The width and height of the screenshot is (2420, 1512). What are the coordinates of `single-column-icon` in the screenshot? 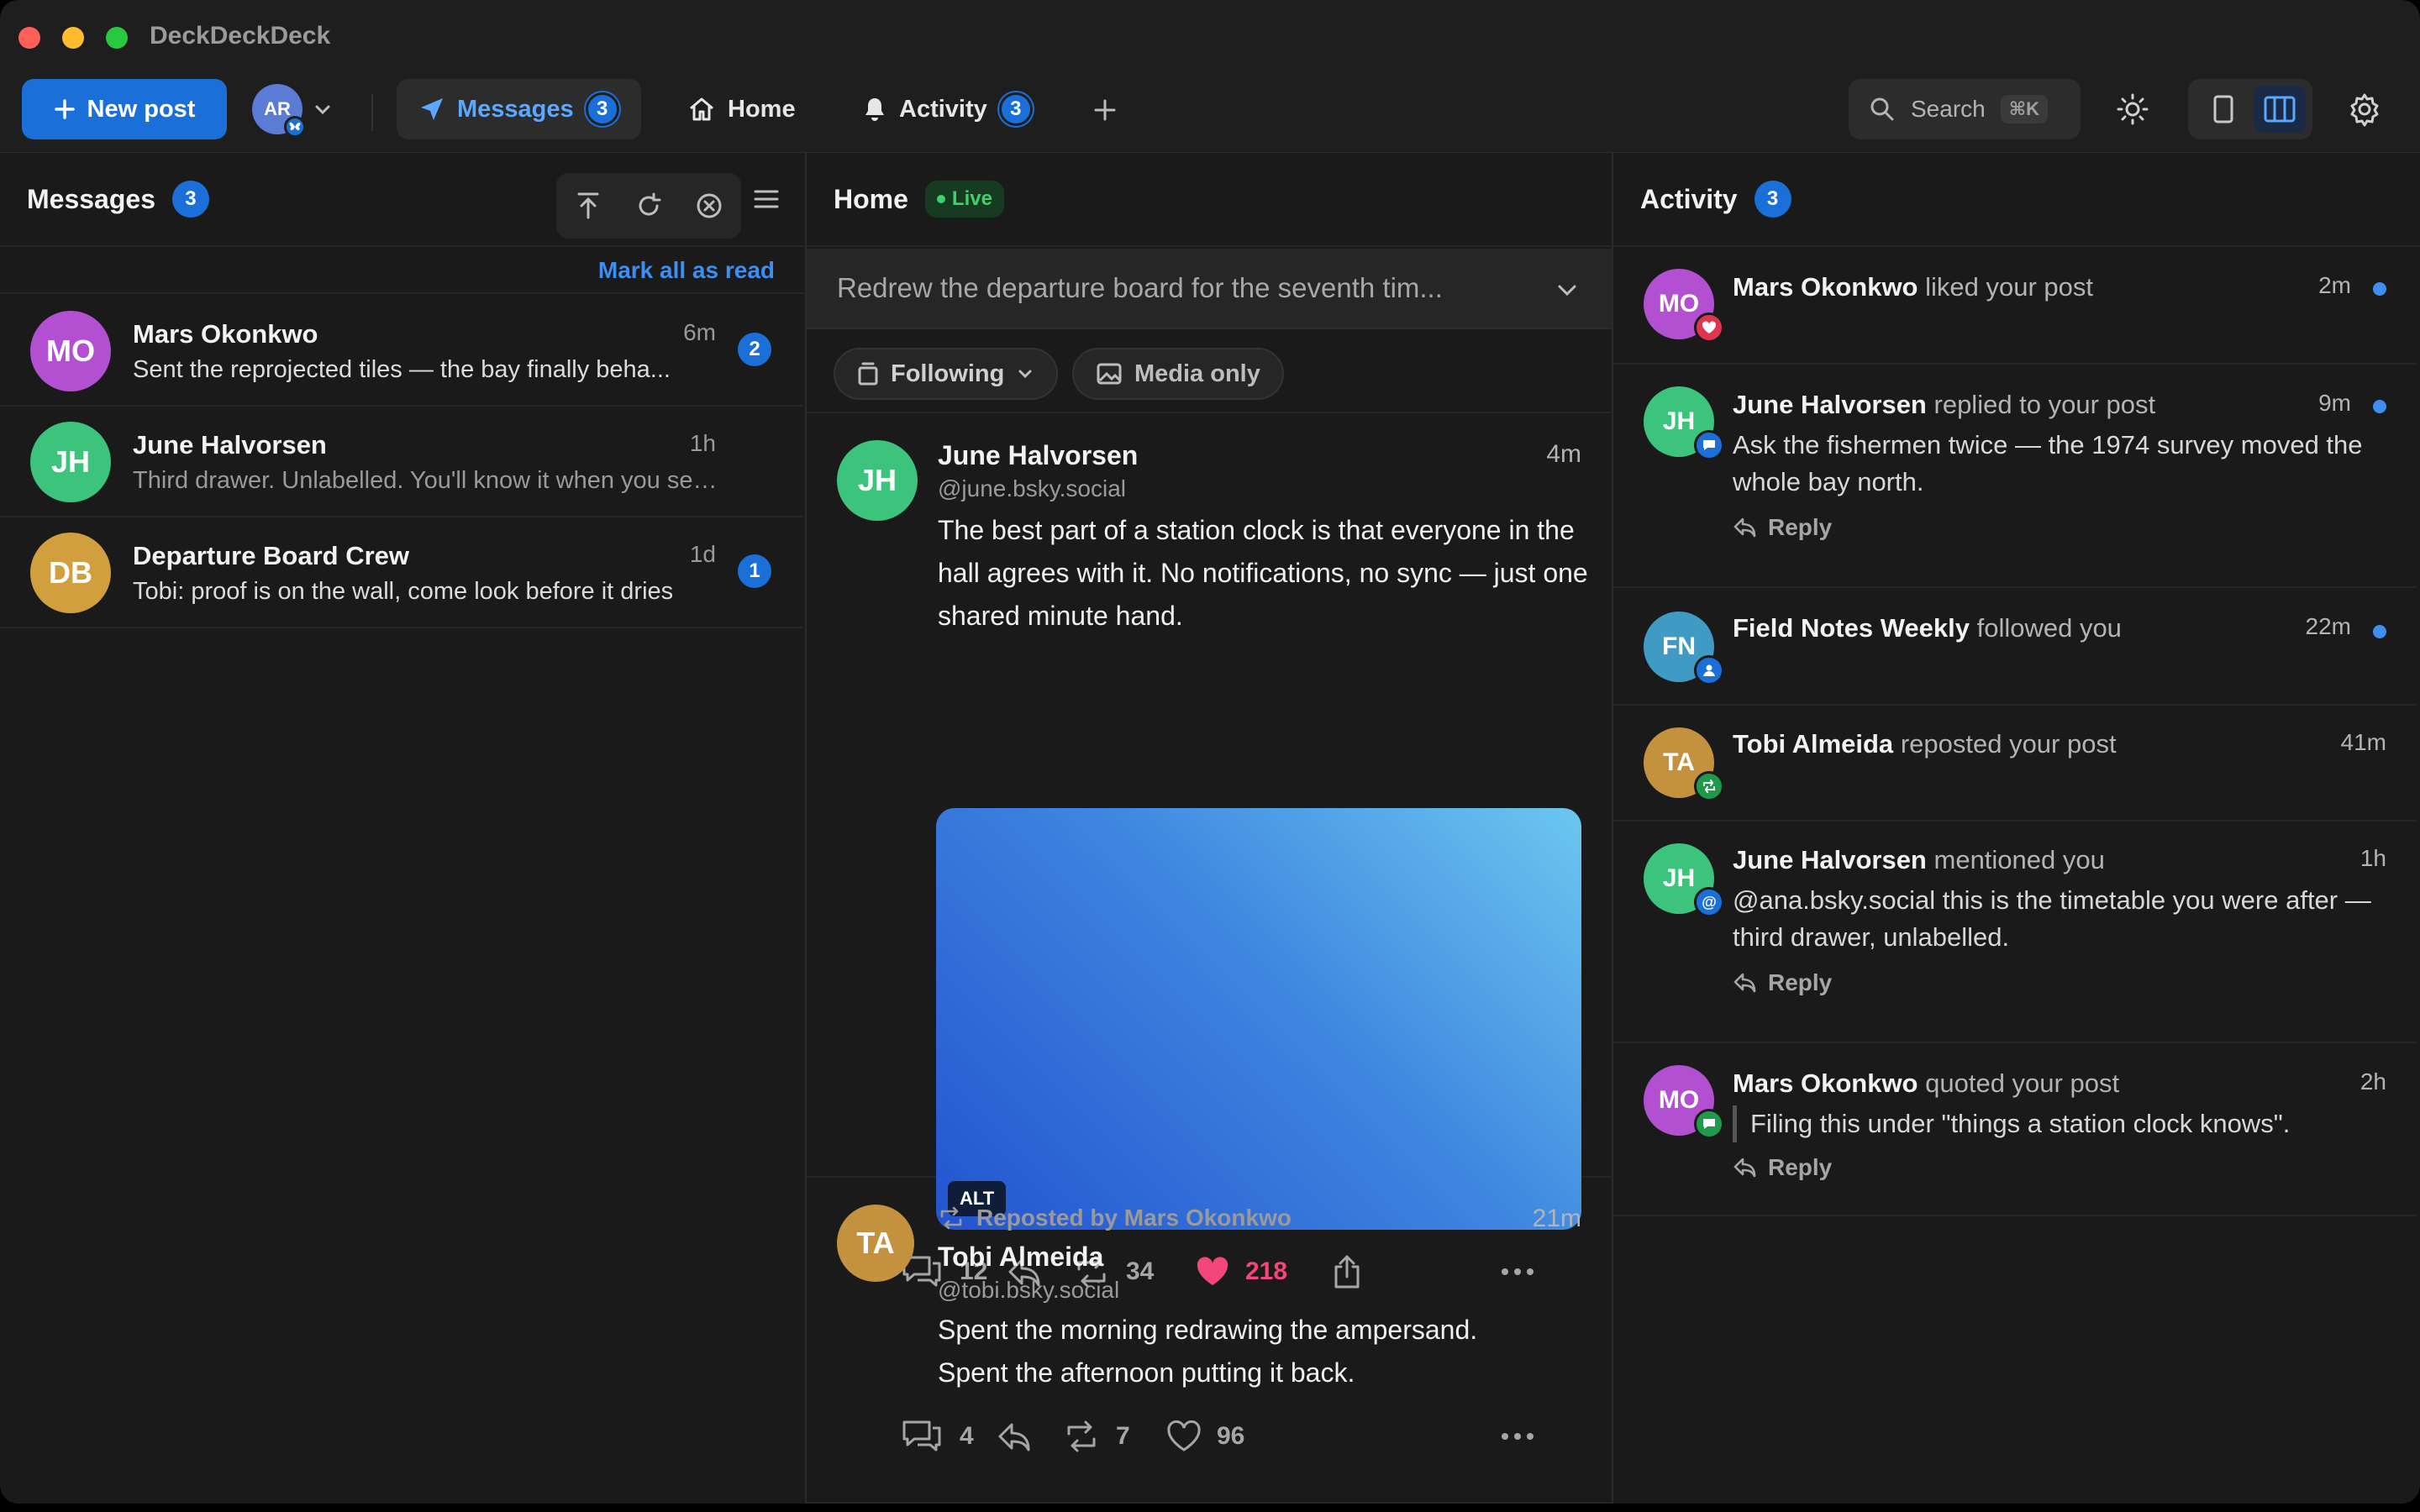 It's located at (2223, 109).